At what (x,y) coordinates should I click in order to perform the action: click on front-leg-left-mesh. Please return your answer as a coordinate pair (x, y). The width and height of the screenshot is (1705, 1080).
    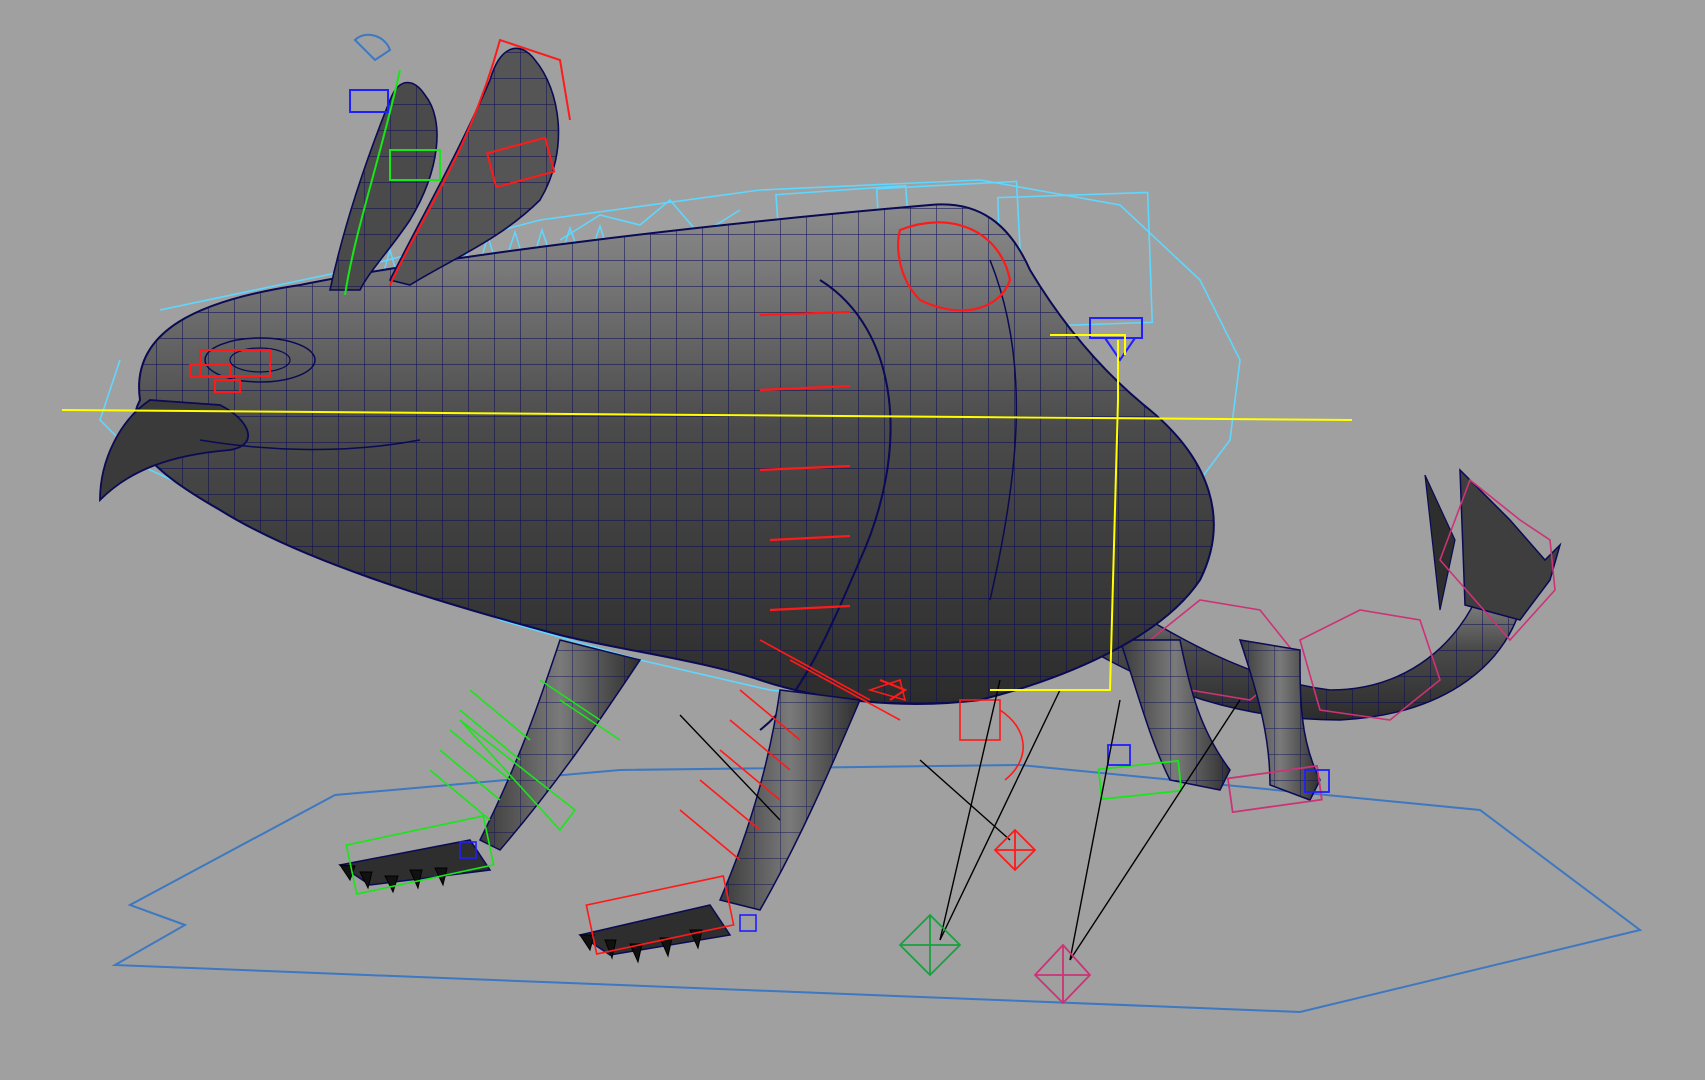
    Looking at the image, I should click on (720, 822).